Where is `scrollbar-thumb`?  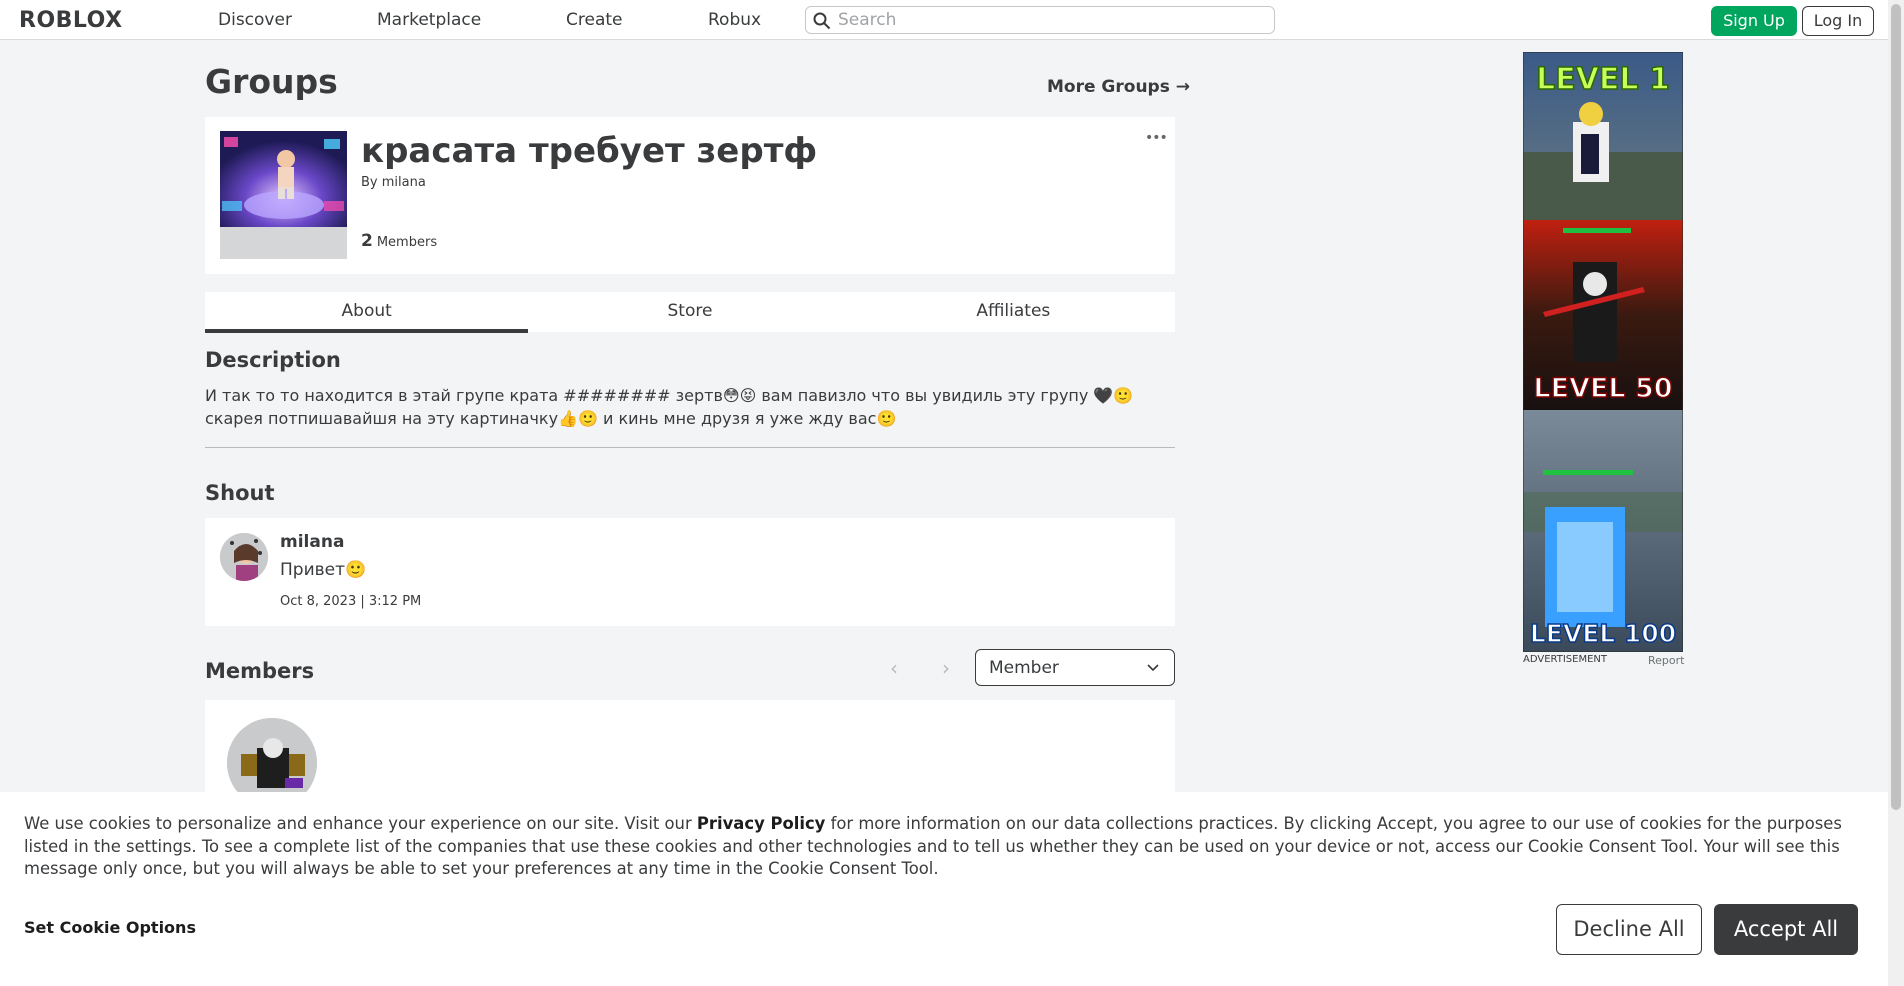 scrollbar-thumb is located at coordinates (1896, 407).